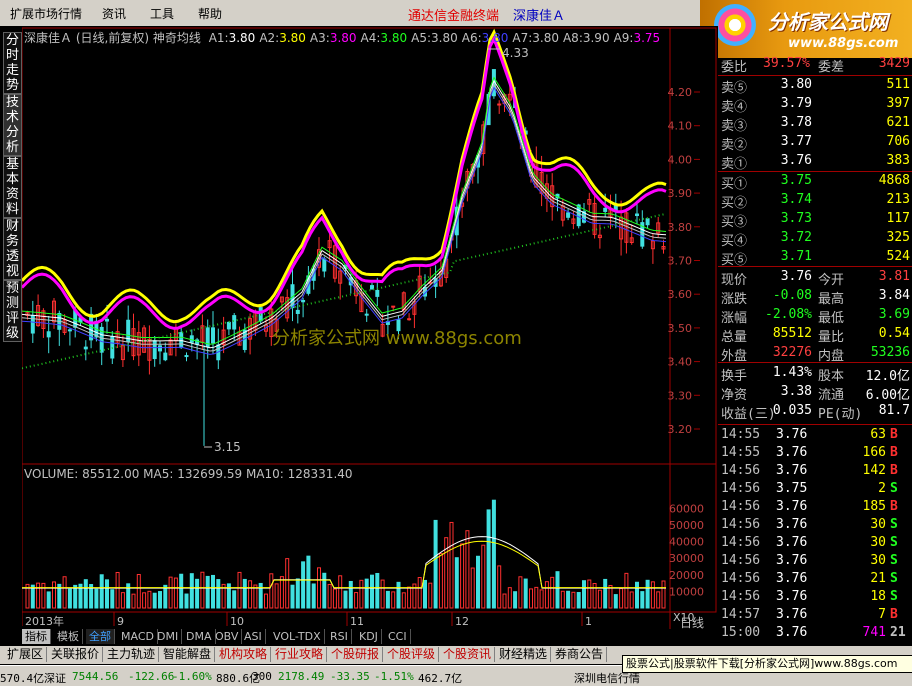 Image resolution: width=912 pixels, height=686 pixels. Describe the element at coordinates (898, 632) in the screenshot. I see `tick-side: 21` at that location.